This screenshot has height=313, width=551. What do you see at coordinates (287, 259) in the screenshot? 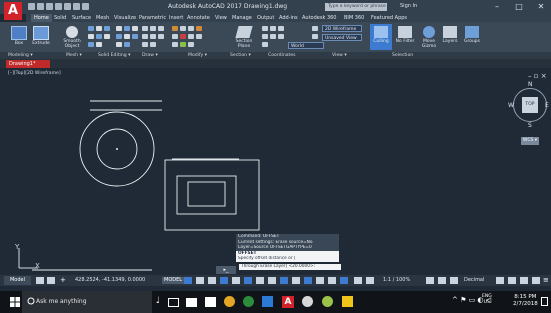
I see `command-prompt: Specify offset distance or [` at bounding box center [287, 259].